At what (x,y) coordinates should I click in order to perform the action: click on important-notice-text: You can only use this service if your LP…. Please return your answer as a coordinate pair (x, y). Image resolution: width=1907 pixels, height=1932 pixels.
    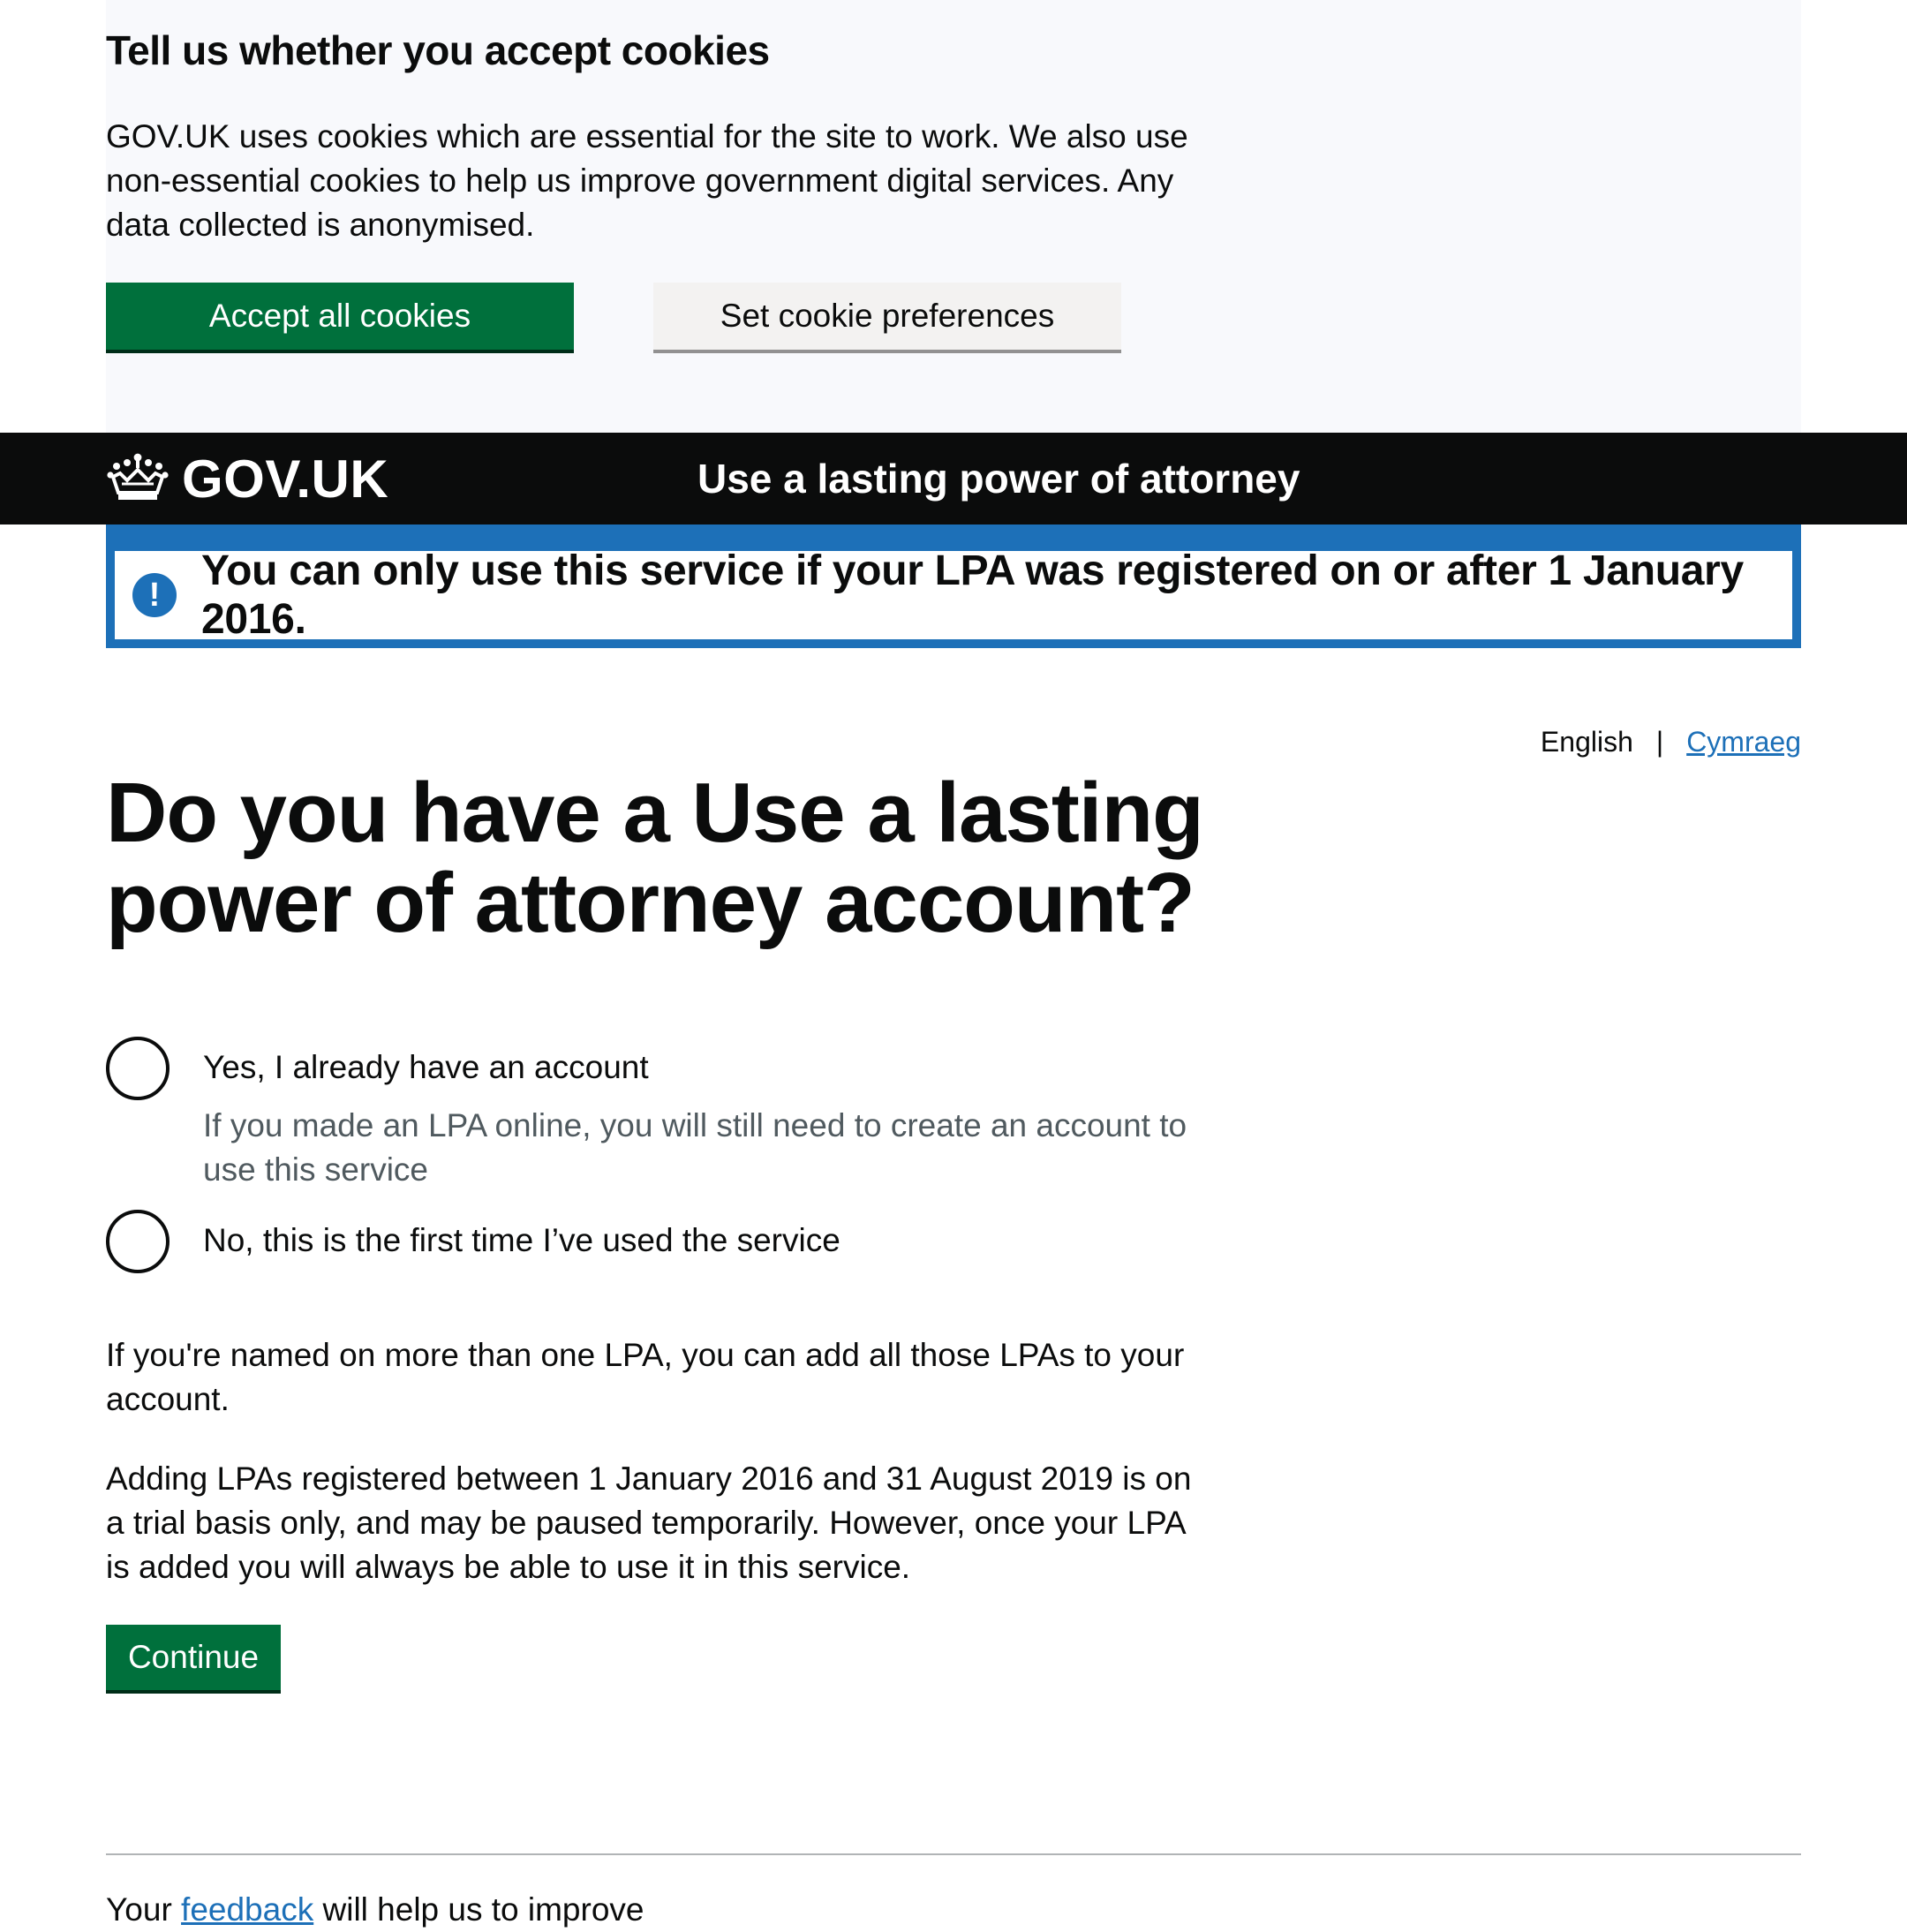
    Looking at the image, I should click on (972, 595).